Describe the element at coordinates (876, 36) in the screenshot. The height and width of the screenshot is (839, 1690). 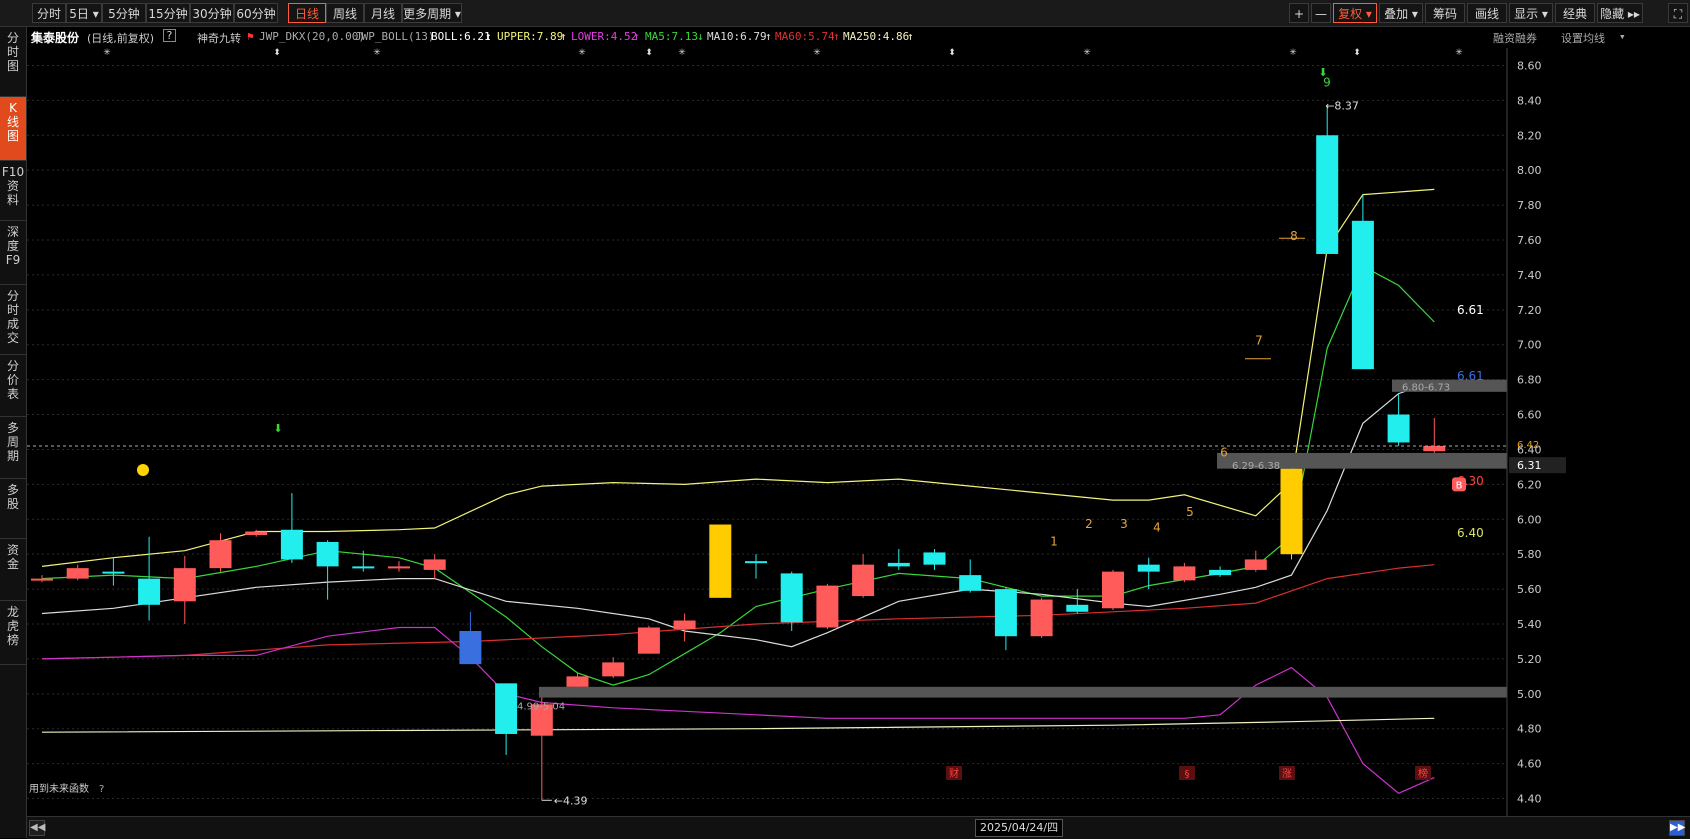
I see `ma250-value: MA250:4.86` at that location.